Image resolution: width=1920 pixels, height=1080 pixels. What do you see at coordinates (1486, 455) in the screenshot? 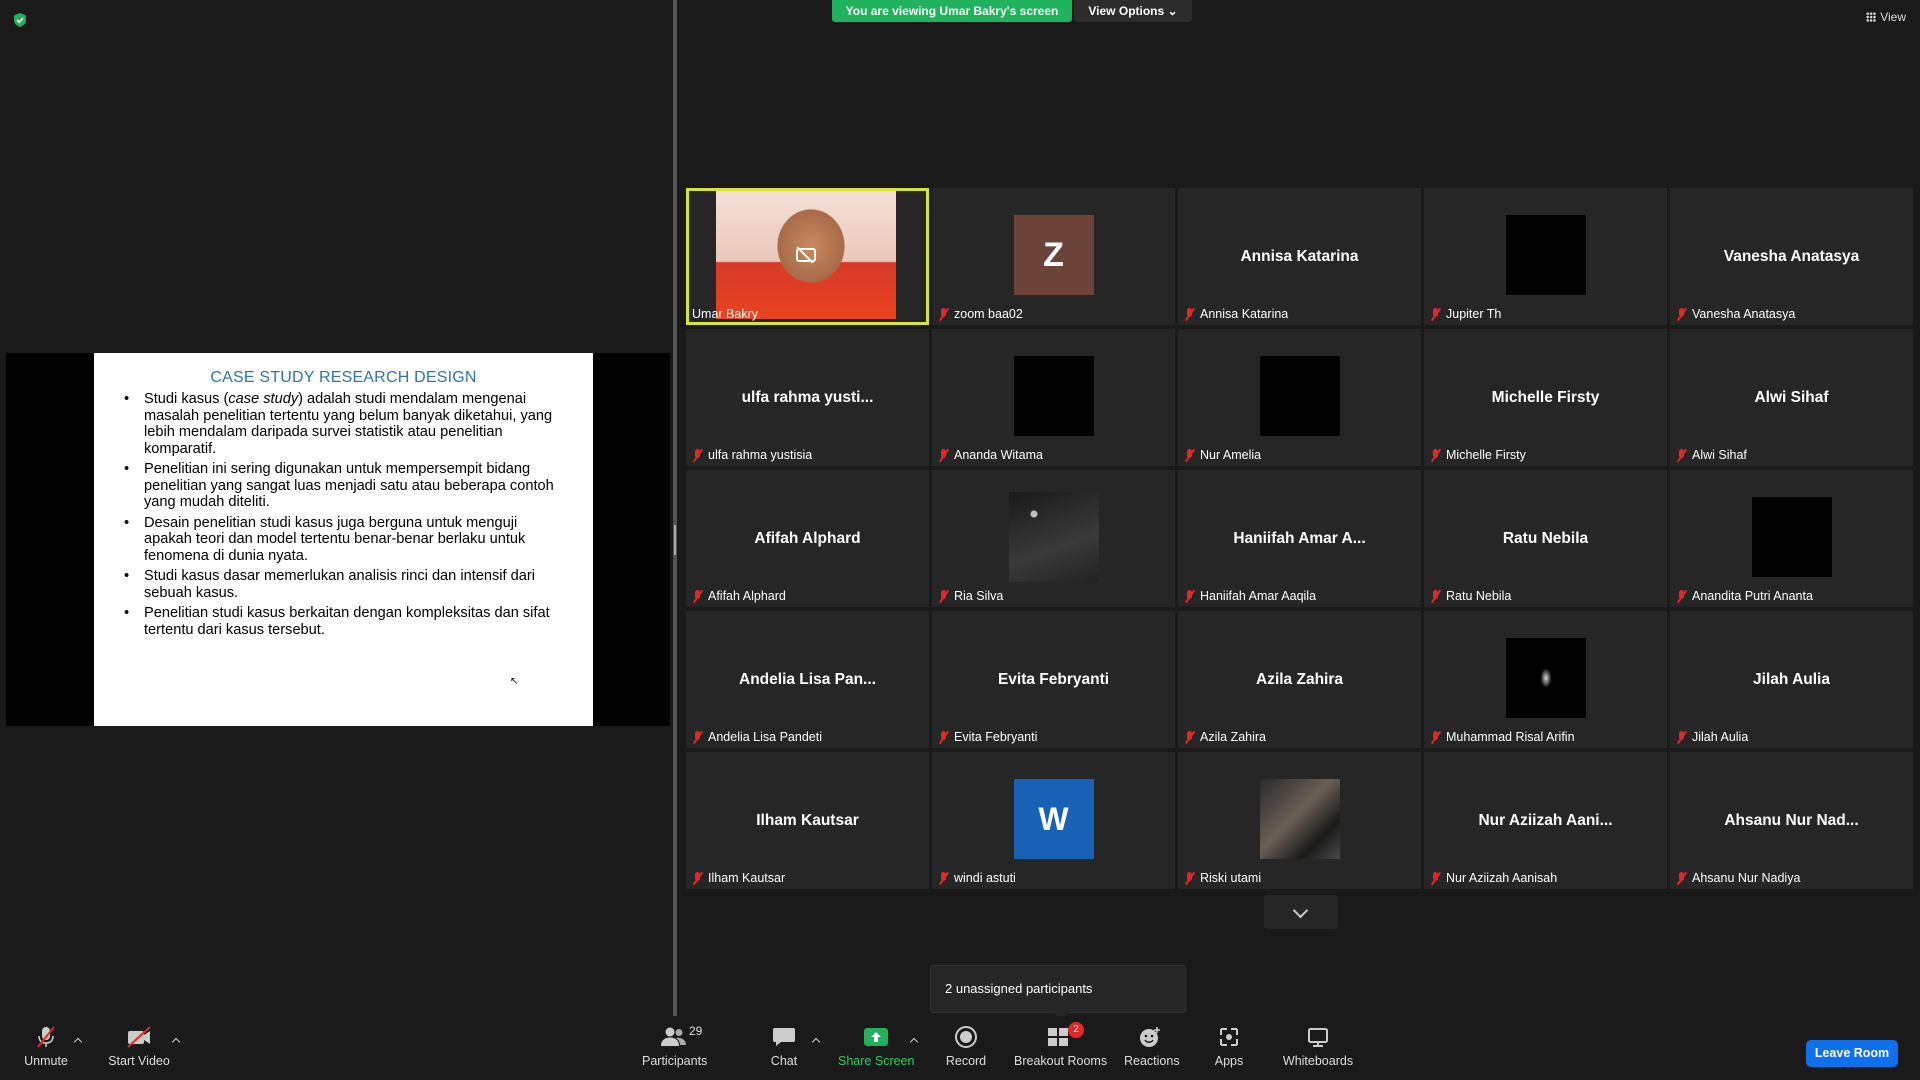
I see `participant-name: Michelle Firsty` at bounding box center [1486, 455].